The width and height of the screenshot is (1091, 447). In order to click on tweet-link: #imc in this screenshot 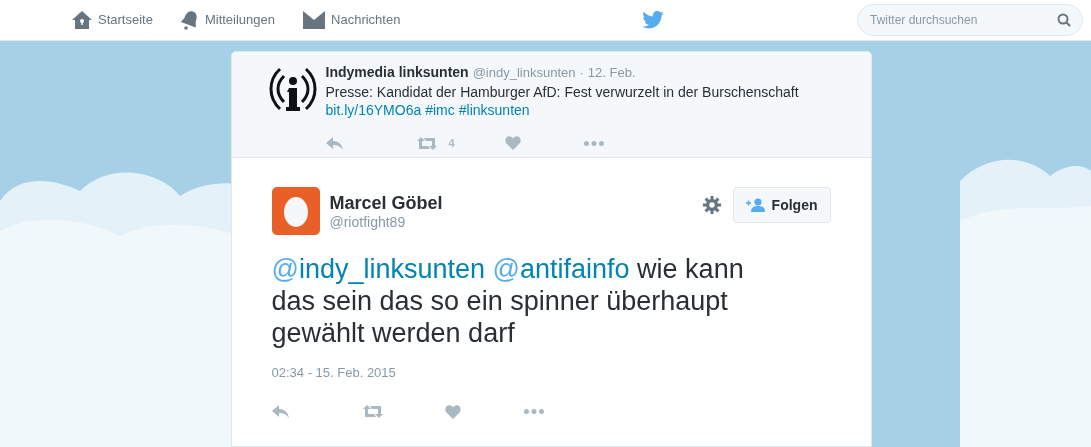, I will do `click(440, 110)`.